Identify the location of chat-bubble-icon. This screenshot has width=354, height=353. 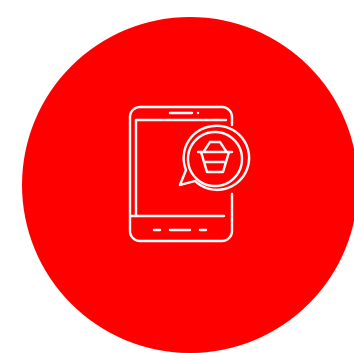
(214, 158).